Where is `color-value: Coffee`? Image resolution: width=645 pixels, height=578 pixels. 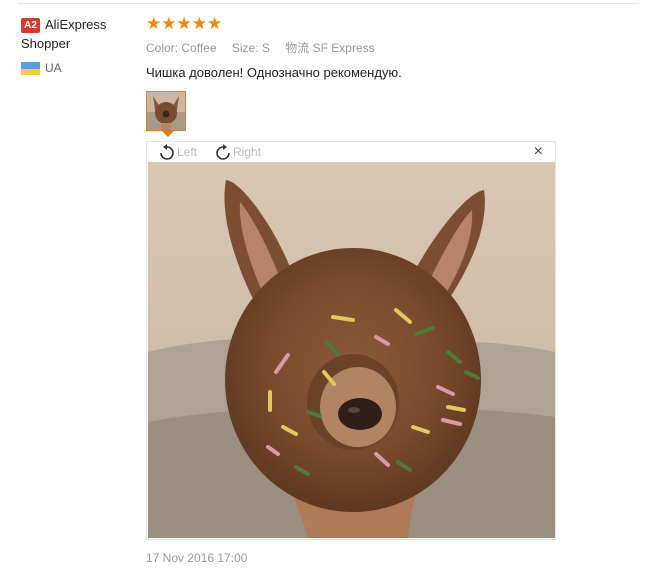
color-value: Coffee is located at coordinates (199, 48).